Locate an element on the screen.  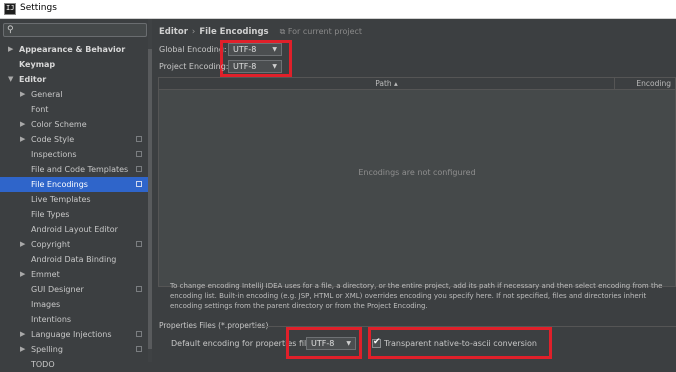
project-scope-label: For current project is located at coordinates (325, 31).